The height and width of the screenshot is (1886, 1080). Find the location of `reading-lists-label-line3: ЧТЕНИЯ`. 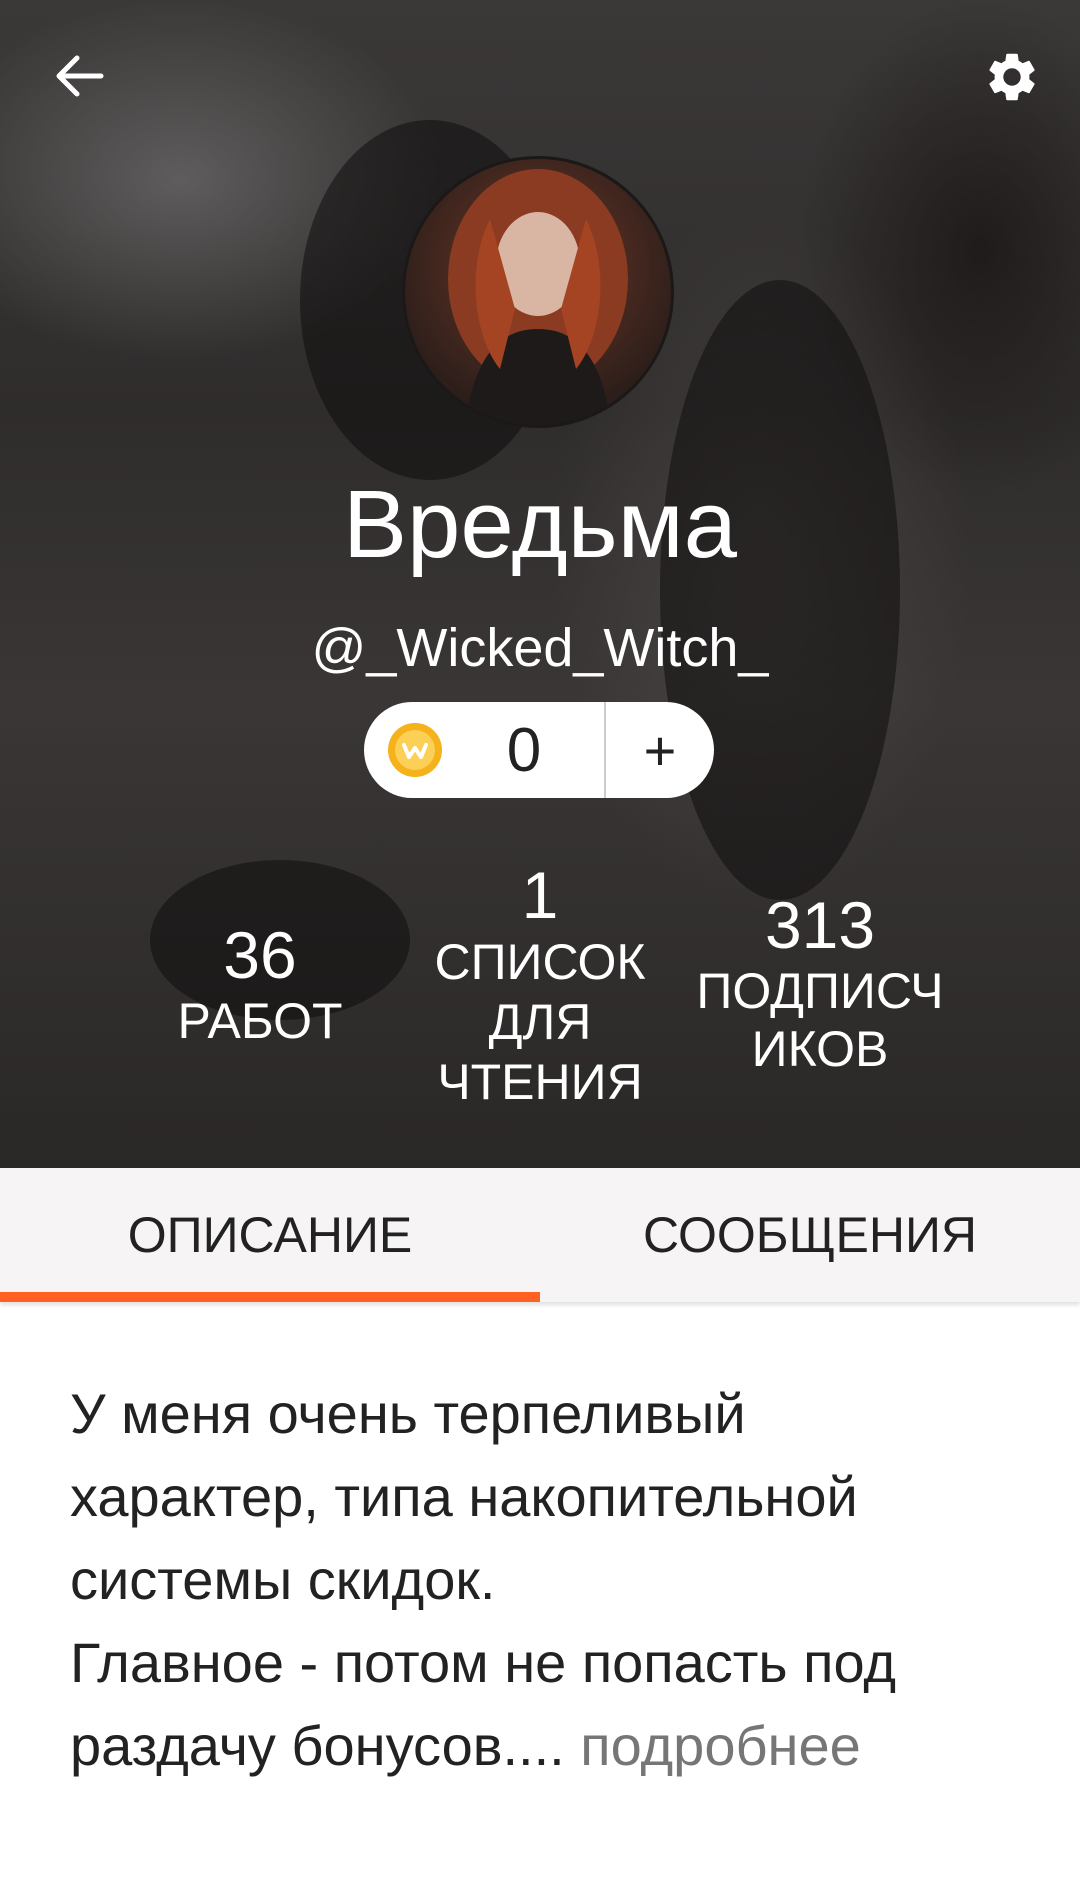

reading-lists-label-line3: ЧТЕНИЯ is located at coordinates (540, 1082).